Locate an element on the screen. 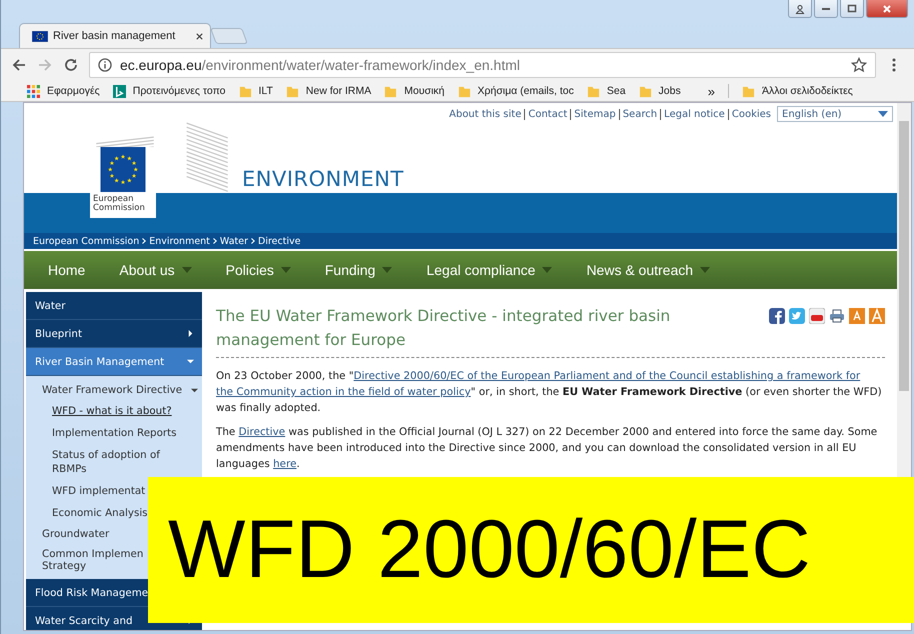 This screenshot has width=914, height=634. sidebar-item: River Basin Management is located at coordinates (114, 362).